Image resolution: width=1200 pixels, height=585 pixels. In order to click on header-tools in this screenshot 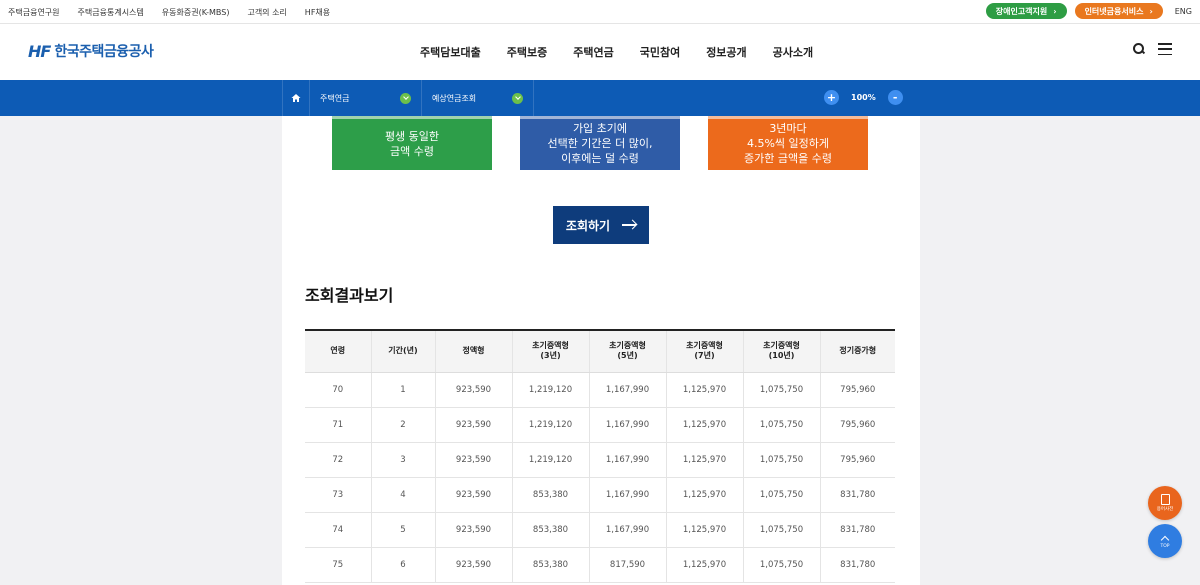, I will do `click(1152, 49)`.